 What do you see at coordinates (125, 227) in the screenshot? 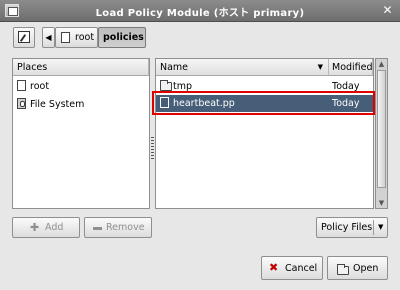
I see `remove-button-label: Remove` at bounding box center [125, 227].